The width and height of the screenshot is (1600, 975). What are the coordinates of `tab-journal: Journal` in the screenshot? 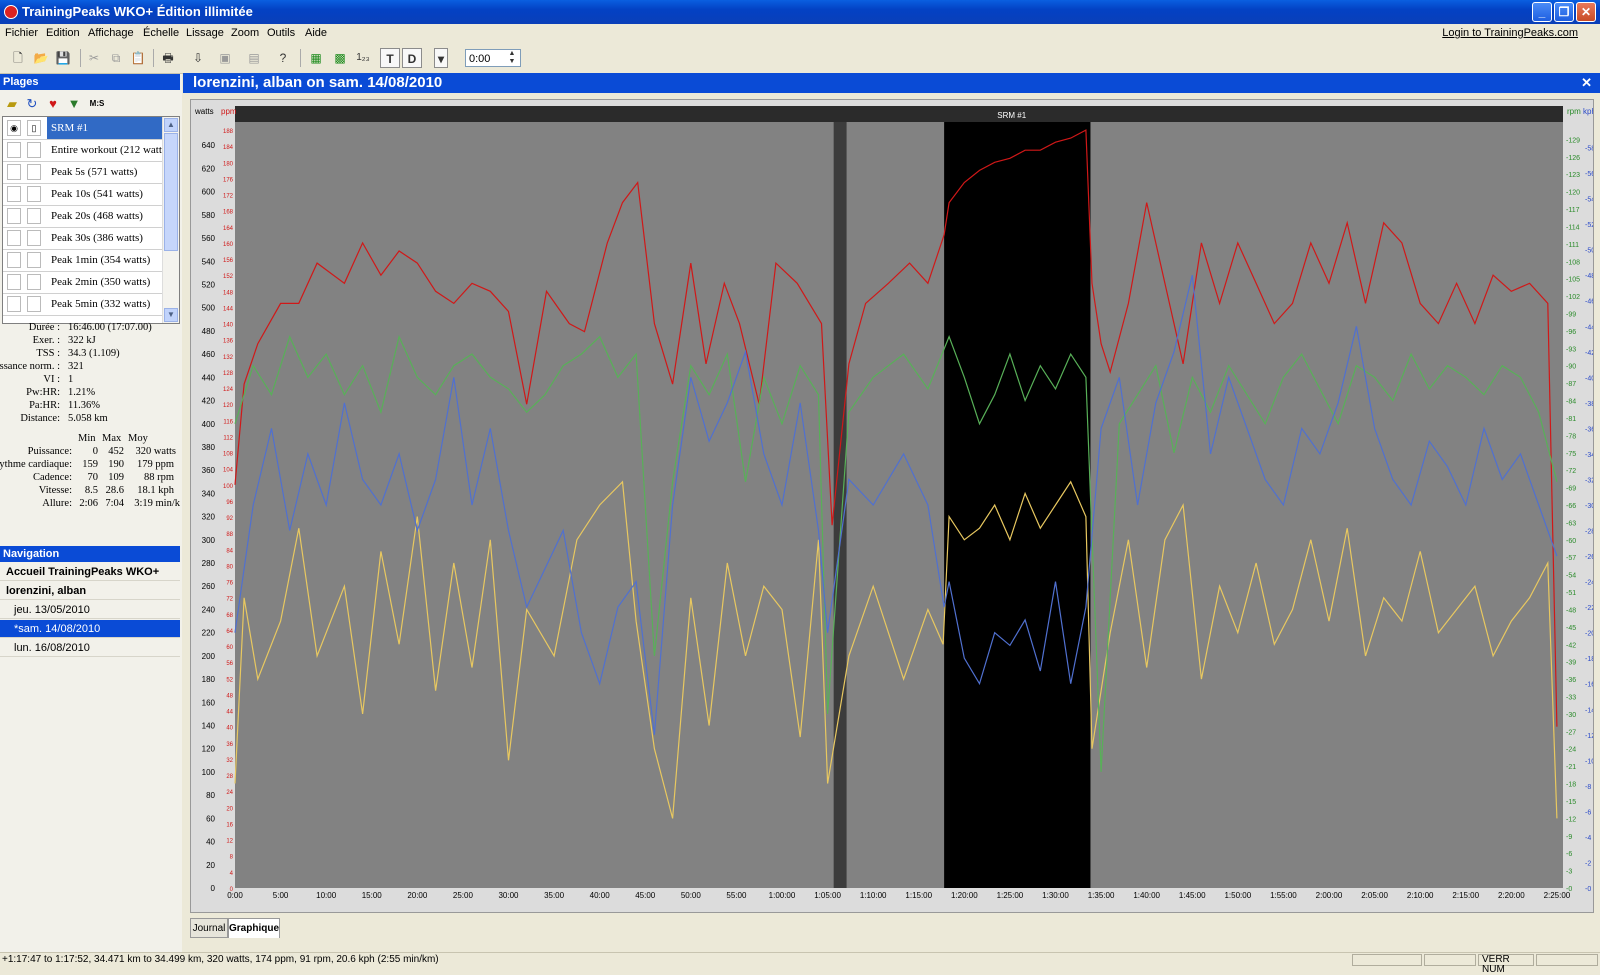 It's located at (209, 928).